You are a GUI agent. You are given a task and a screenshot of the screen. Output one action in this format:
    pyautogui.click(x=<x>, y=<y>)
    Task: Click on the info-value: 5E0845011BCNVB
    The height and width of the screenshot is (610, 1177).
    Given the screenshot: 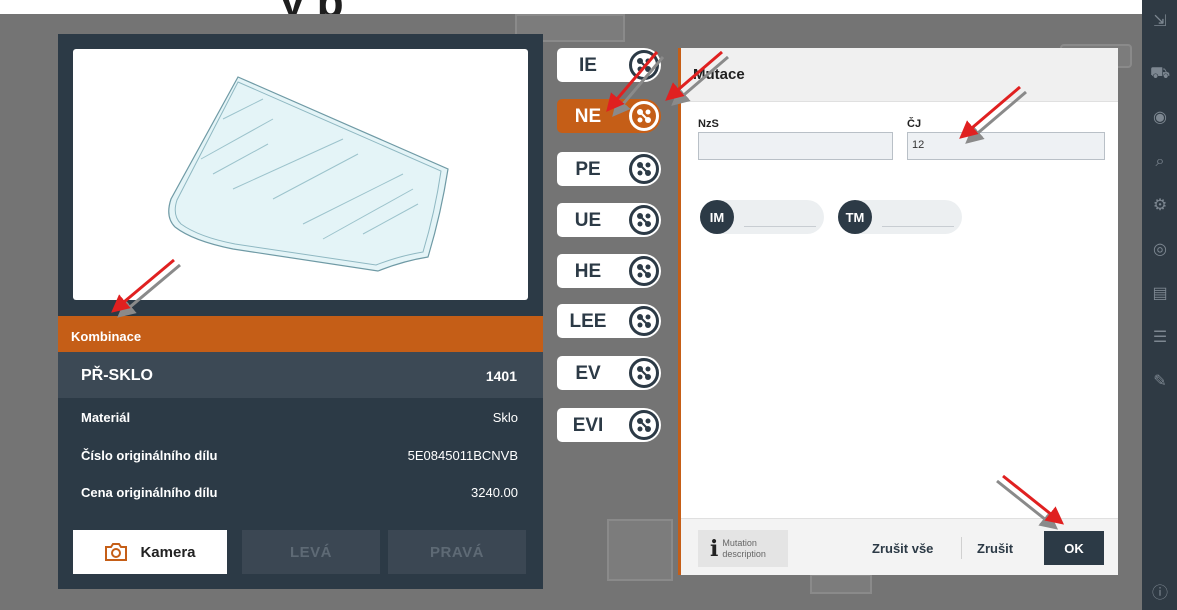 What is the action you would take?
    pyautogui.click(x=462, y=455)
    